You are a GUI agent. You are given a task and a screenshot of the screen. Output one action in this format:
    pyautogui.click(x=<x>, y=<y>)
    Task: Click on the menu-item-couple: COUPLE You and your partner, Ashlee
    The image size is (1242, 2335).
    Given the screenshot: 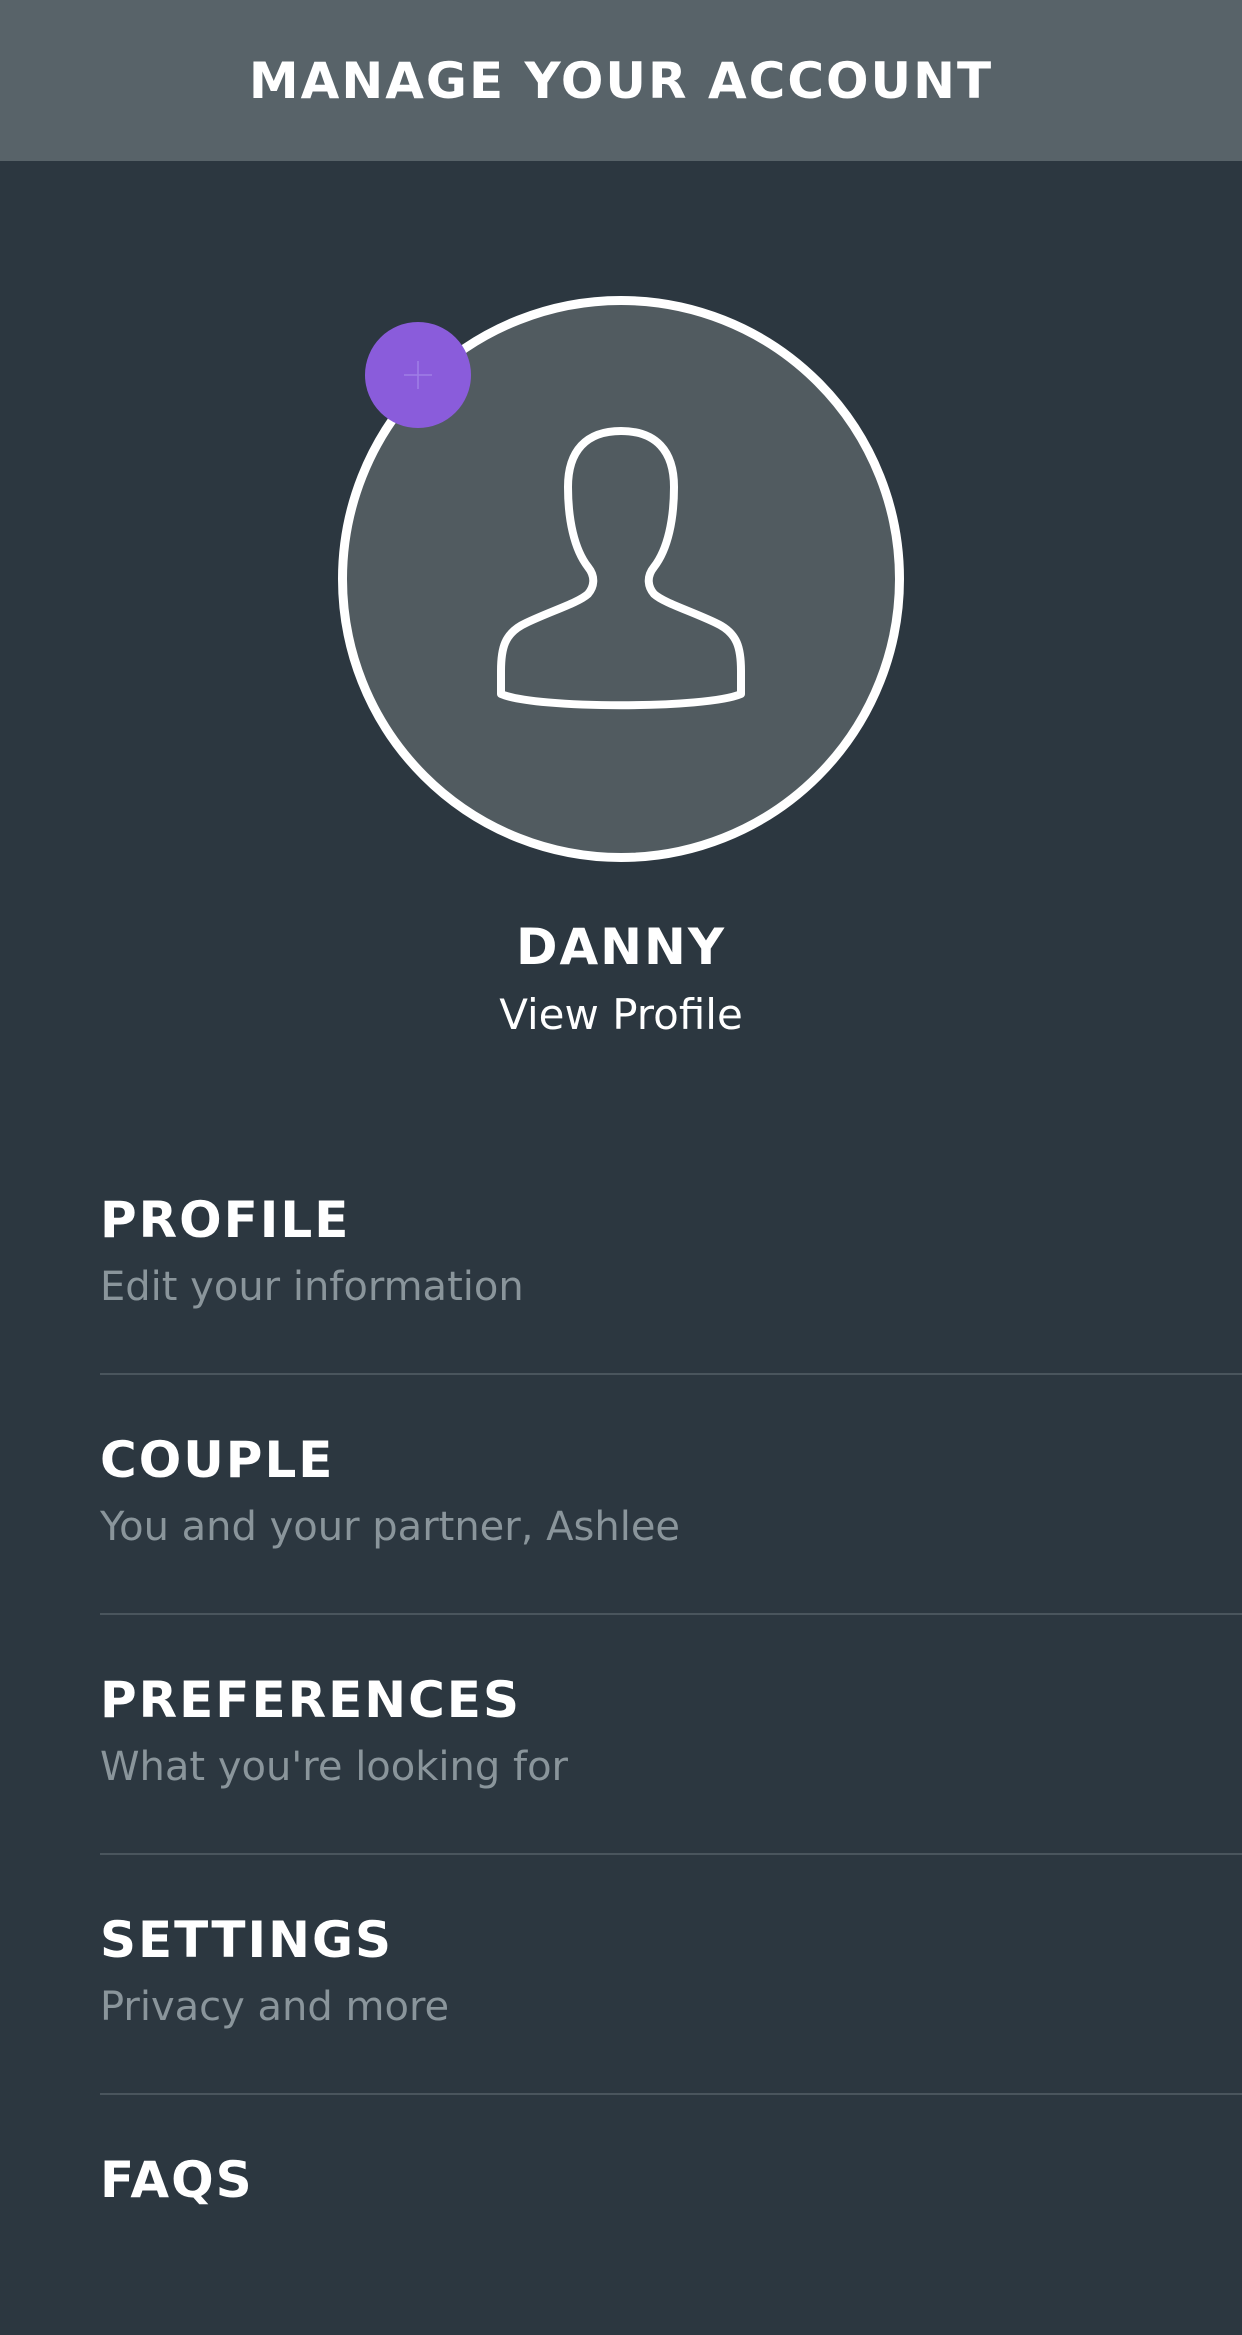 What is the action you would take?
    pyautogui.click(x=671, y=1495)
    